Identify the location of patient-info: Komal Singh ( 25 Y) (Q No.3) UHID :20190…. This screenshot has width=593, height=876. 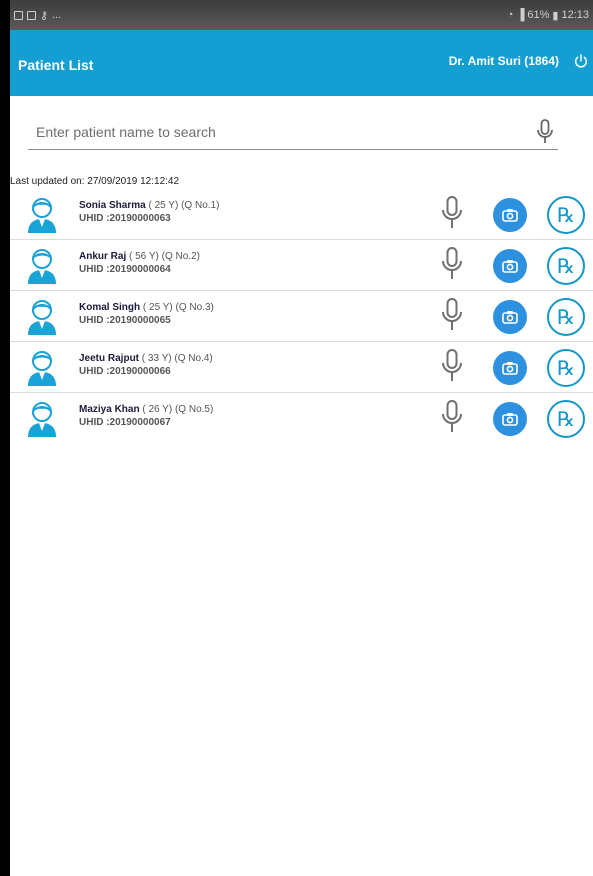
(146, 314).